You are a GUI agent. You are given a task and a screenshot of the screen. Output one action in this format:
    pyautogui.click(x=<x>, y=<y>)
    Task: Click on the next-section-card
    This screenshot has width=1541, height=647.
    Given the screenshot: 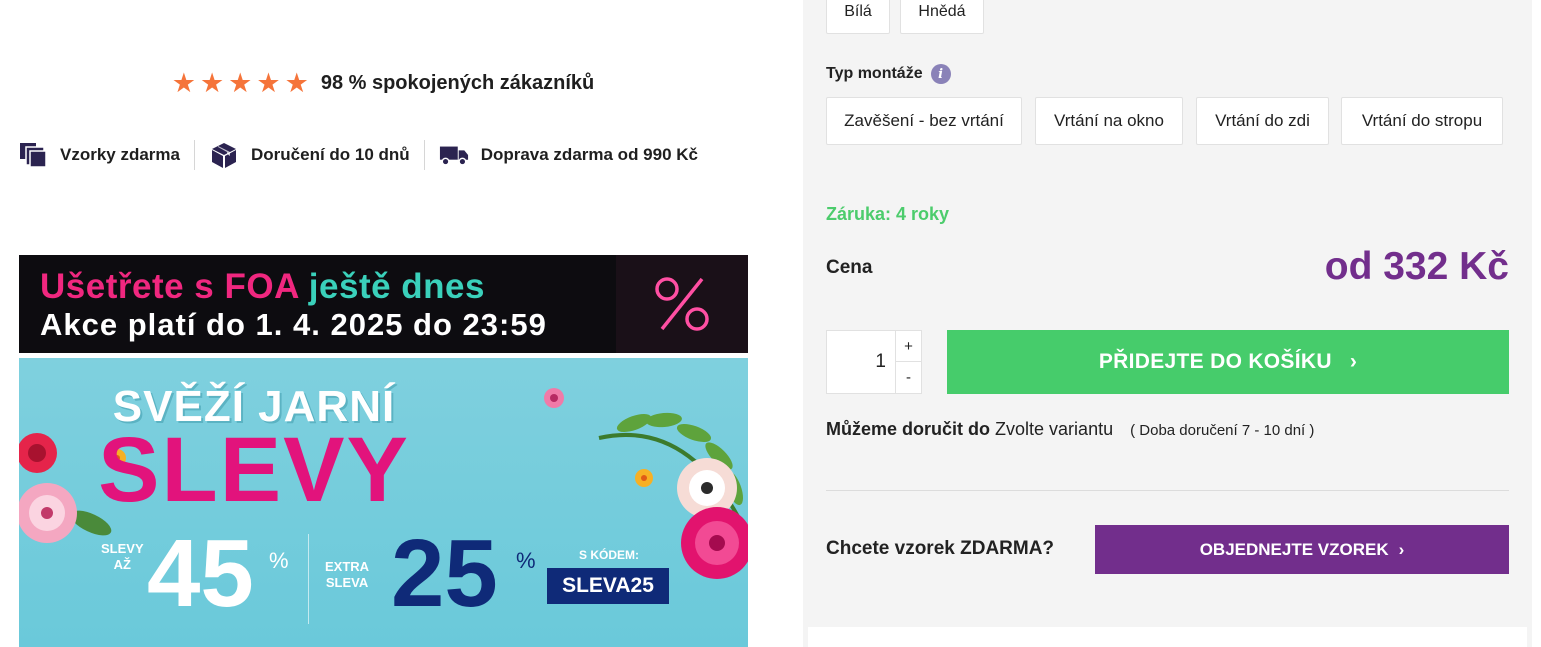 What is the action you would take?
    pyautogui.click(x=1167, y=637)
    